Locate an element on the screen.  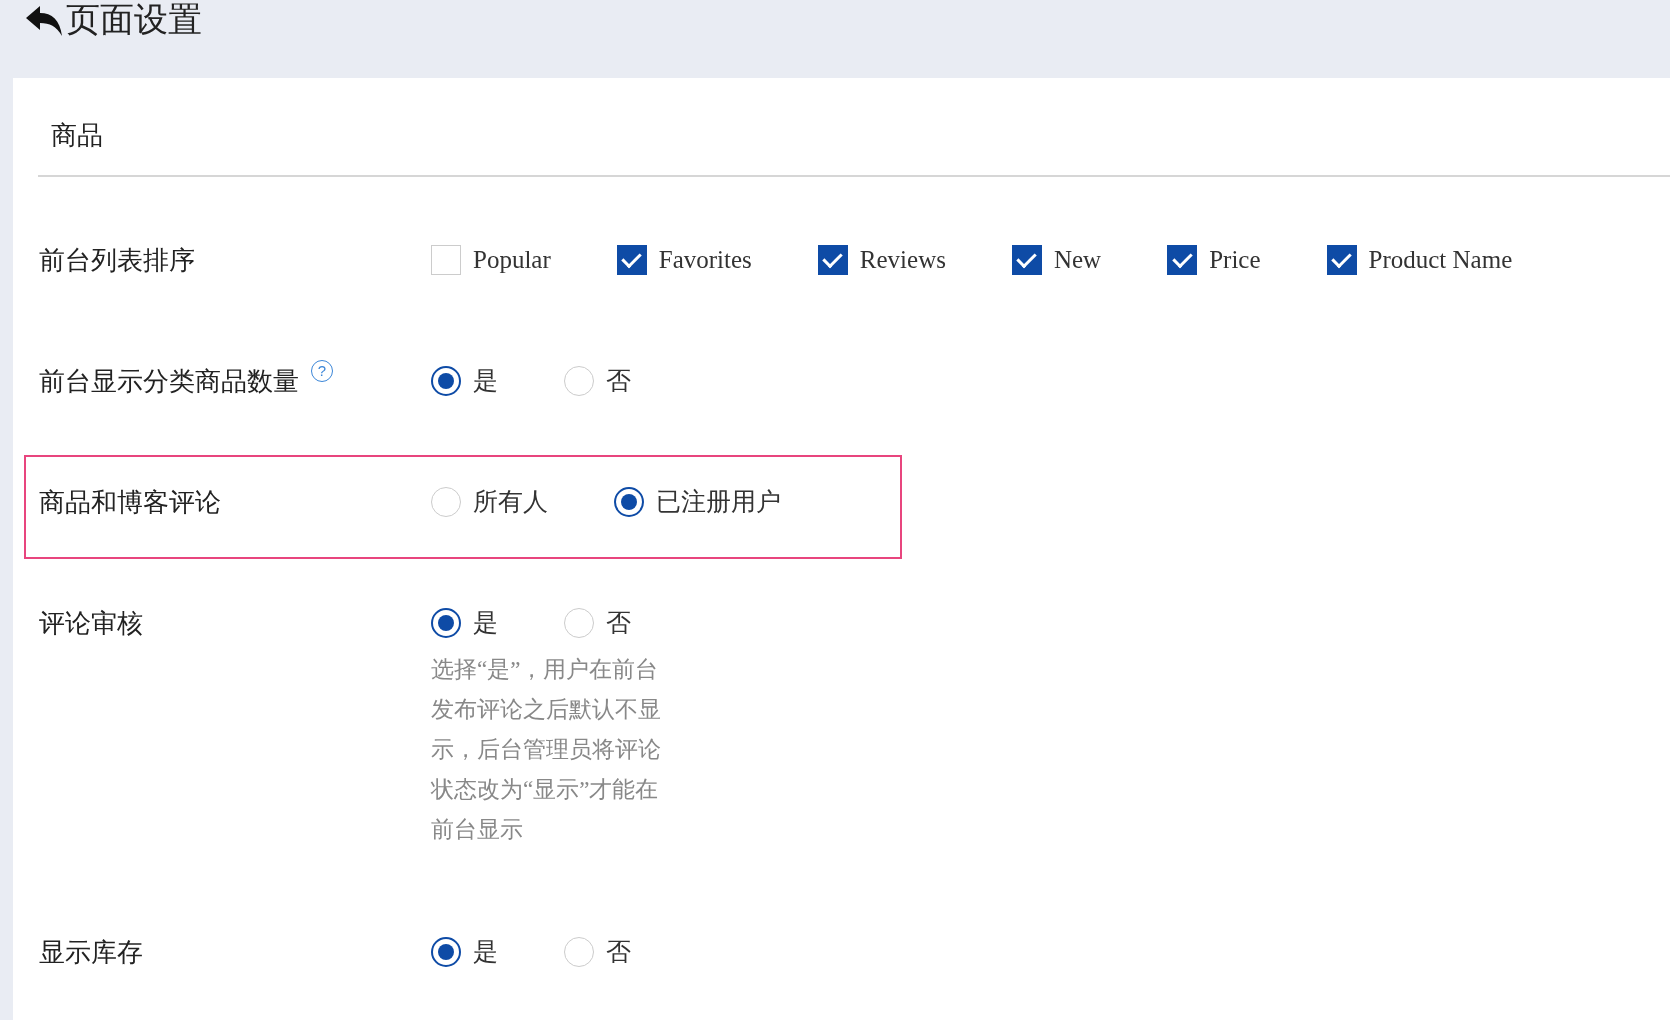
radio-option: 所有人 is located at coordinates (489, 502).